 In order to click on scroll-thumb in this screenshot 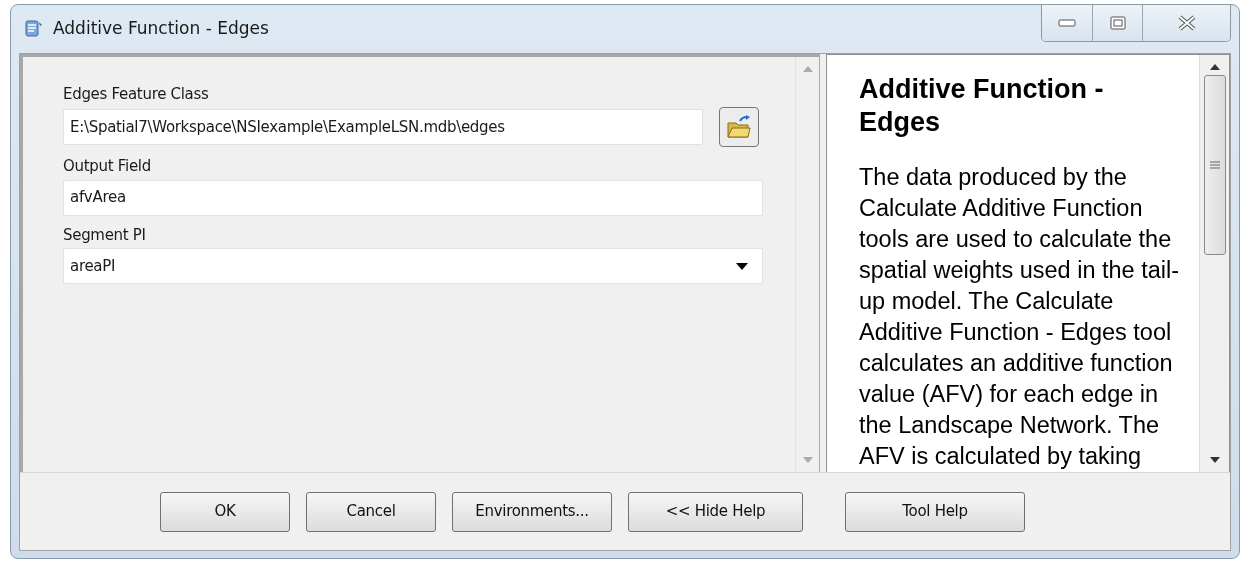, I will do `click(1214, 164)`.